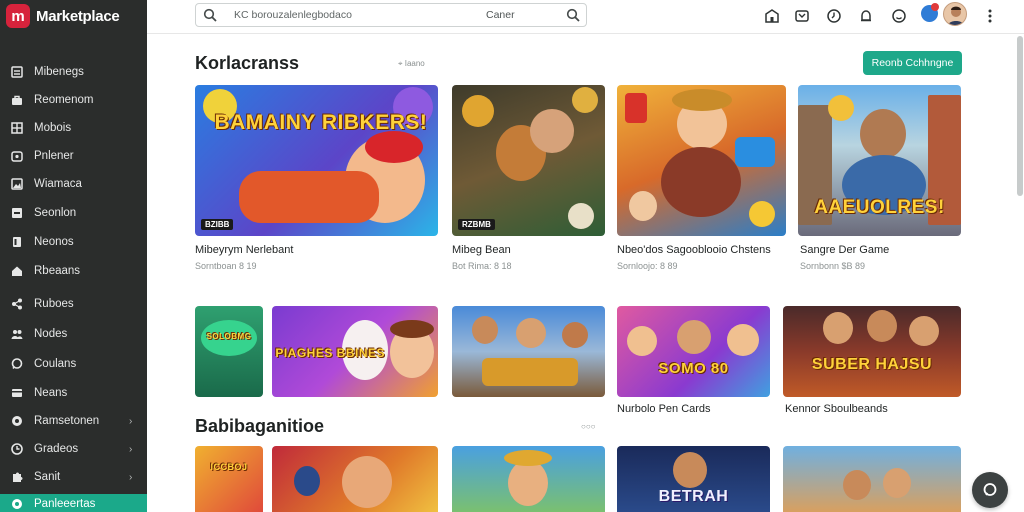 This screenshot has height=512, width=1024. What do you see at coordinates (73, 184) in the screenshot?
I see `sidebar-item-wiamaca: Wiamaca` at bounding box center [73, 184].